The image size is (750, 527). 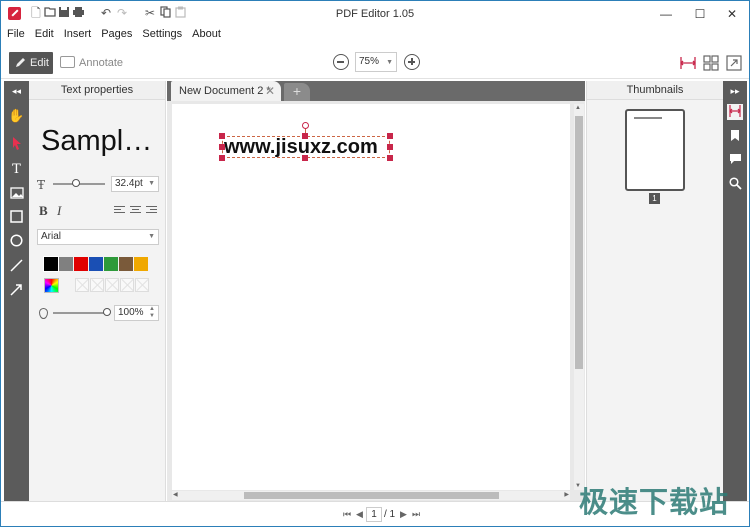 I want to click on arrow-tool-icon, so click(x=16, y=291).